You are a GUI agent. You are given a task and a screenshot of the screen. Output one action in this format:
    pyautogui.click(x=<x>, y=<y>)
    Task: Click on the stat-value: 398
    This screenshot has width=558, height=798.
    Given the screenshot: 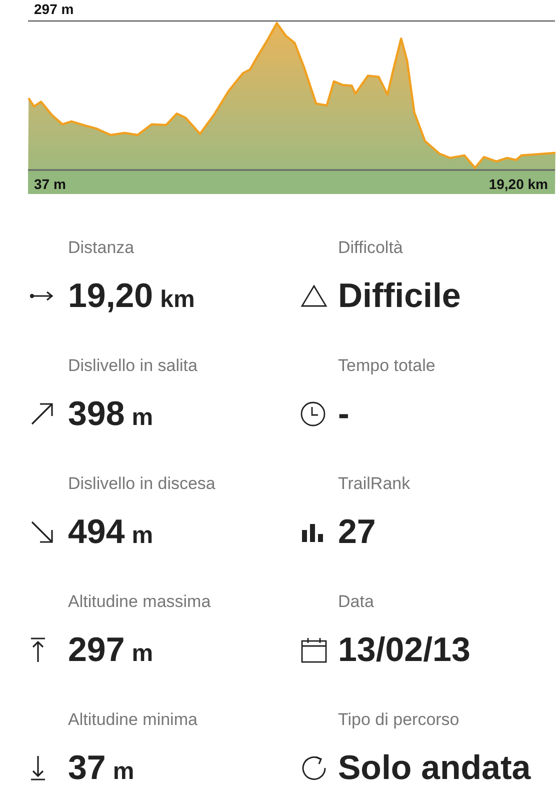 What is the action you would take?
    pyautogui.click(x=96, y=414)
    